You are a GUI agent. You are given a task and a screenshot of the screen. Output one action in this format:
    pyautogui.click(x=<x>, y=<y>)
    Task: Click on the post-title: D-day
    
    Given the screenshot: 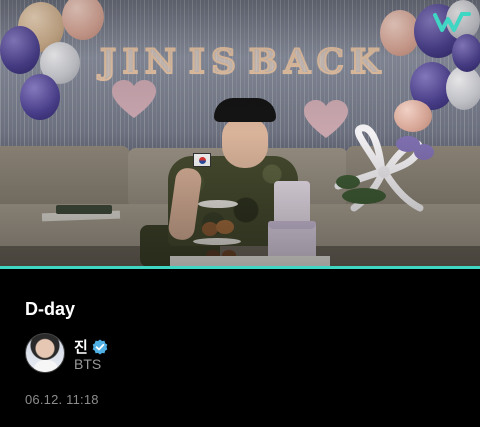 What is the action you would take?
    pyautogui.click(x=50, y=309)
    